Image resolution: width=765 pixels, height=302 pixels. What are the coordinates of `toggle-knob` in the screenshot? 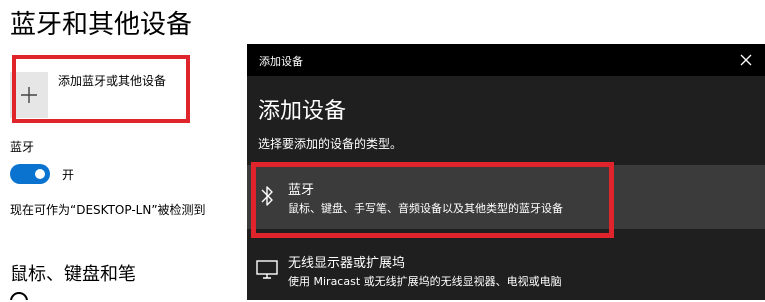 It's located at (40, 174).